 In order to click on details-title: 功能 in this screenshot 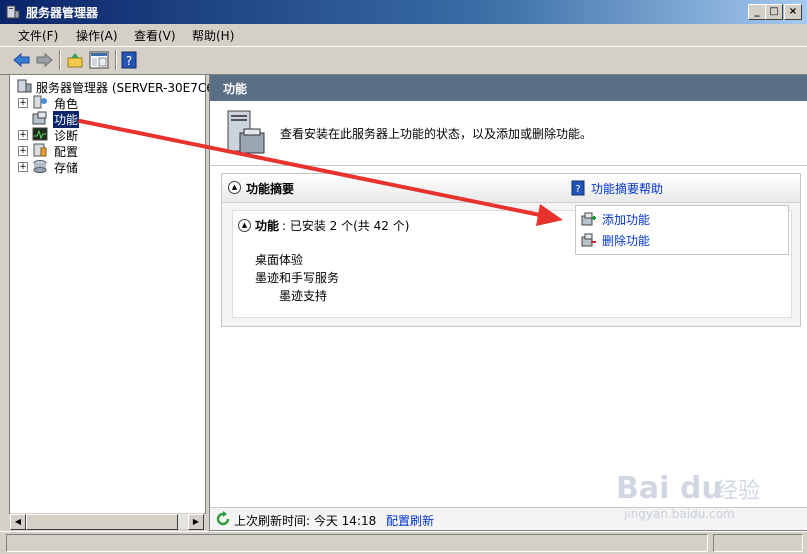, I will do `click(235, 89)`.